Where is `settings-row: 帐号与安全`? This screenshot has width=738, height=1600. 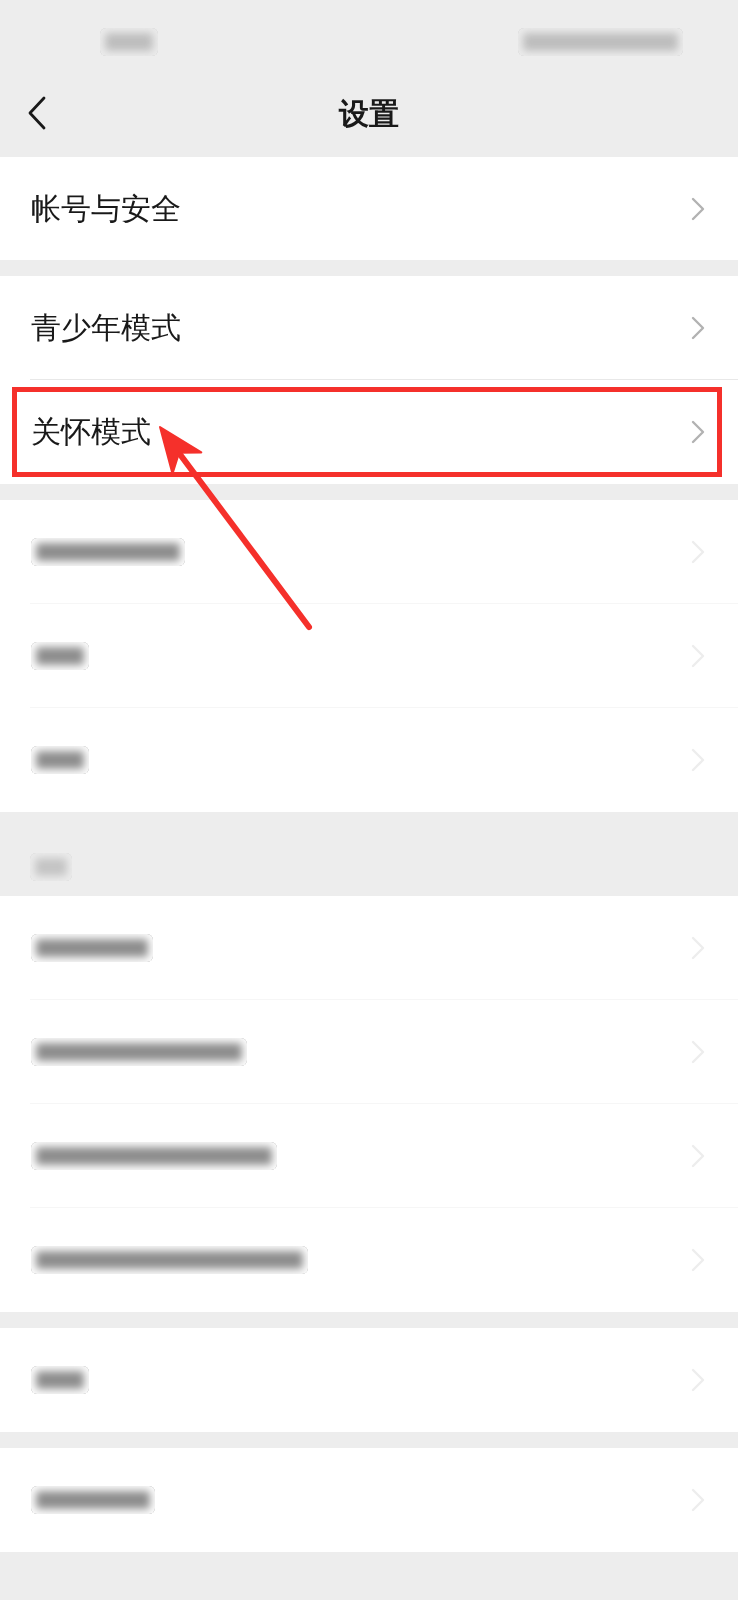 settings-row: 帐号与安全 is located at coordinates (369, 208).